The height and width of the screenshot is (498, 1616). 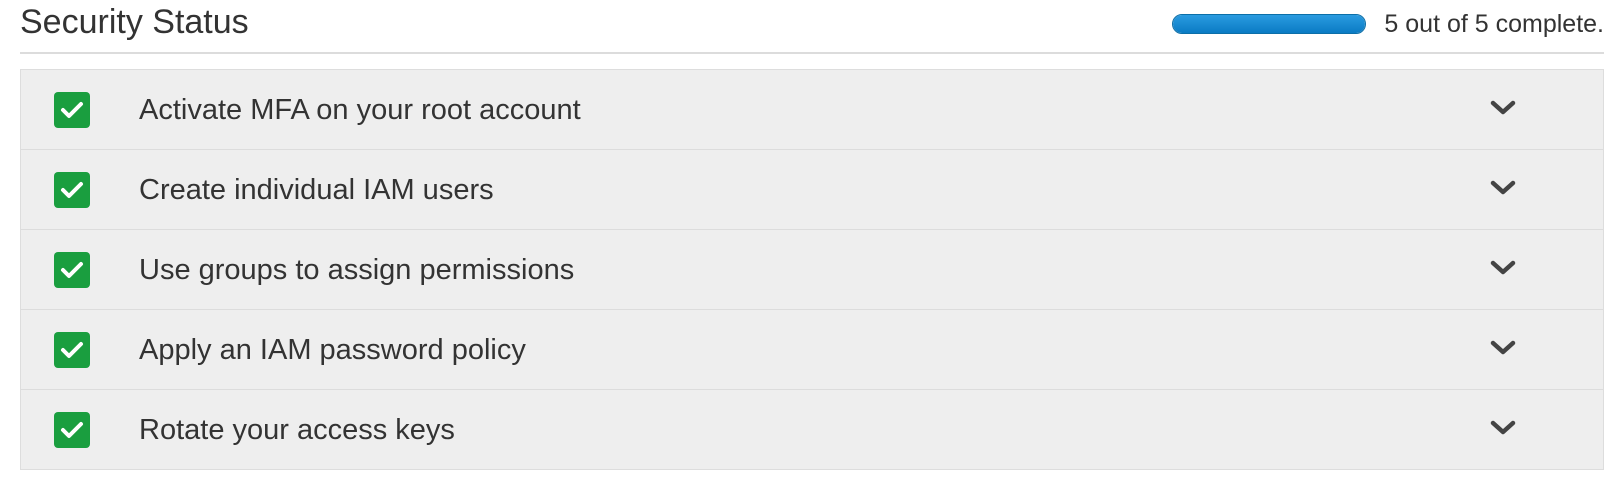 I want to click on progress-bar, so click(x=1269, y=24).